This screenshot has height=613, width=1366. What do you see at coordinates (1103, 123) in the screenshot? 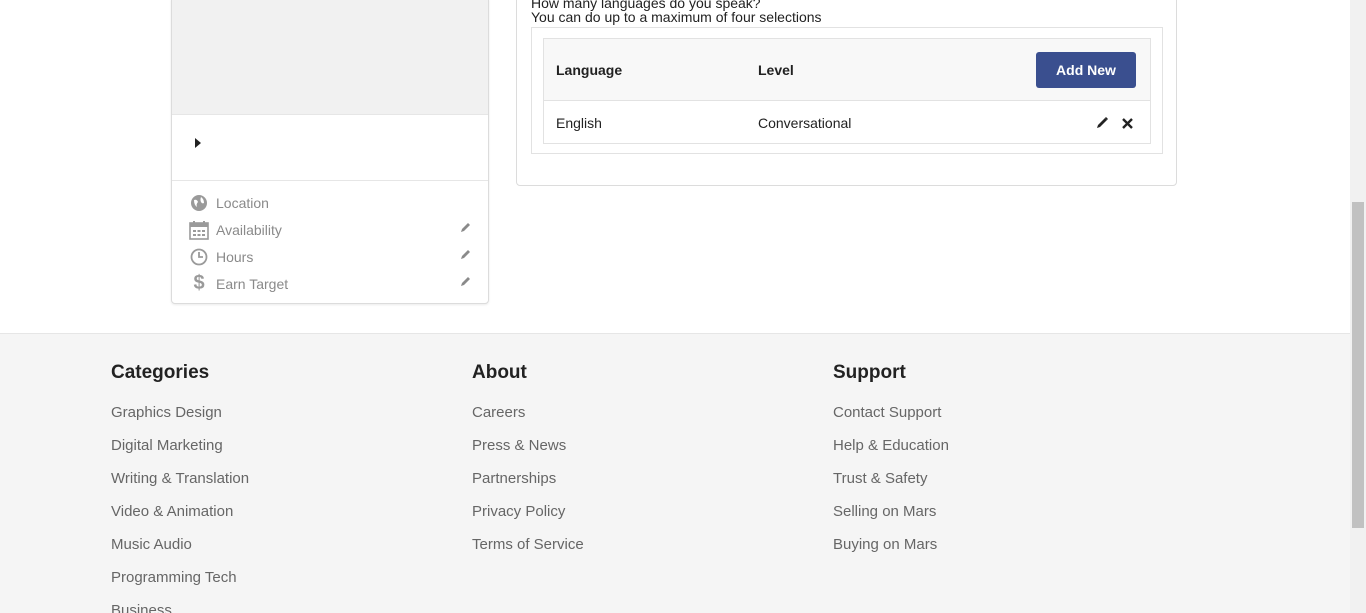
I see `edit-language-icon` at bounding box center [1103, 123].